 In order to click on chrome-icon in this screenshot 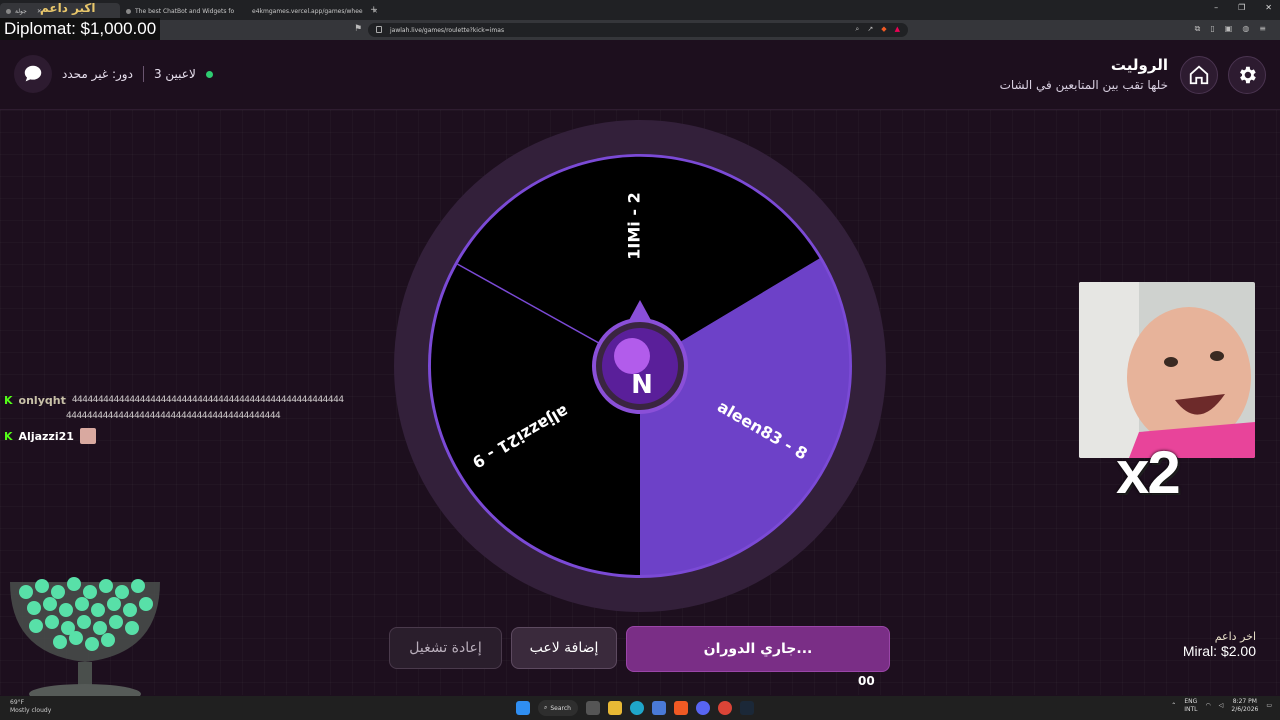, I will do `click(725, 708)`.